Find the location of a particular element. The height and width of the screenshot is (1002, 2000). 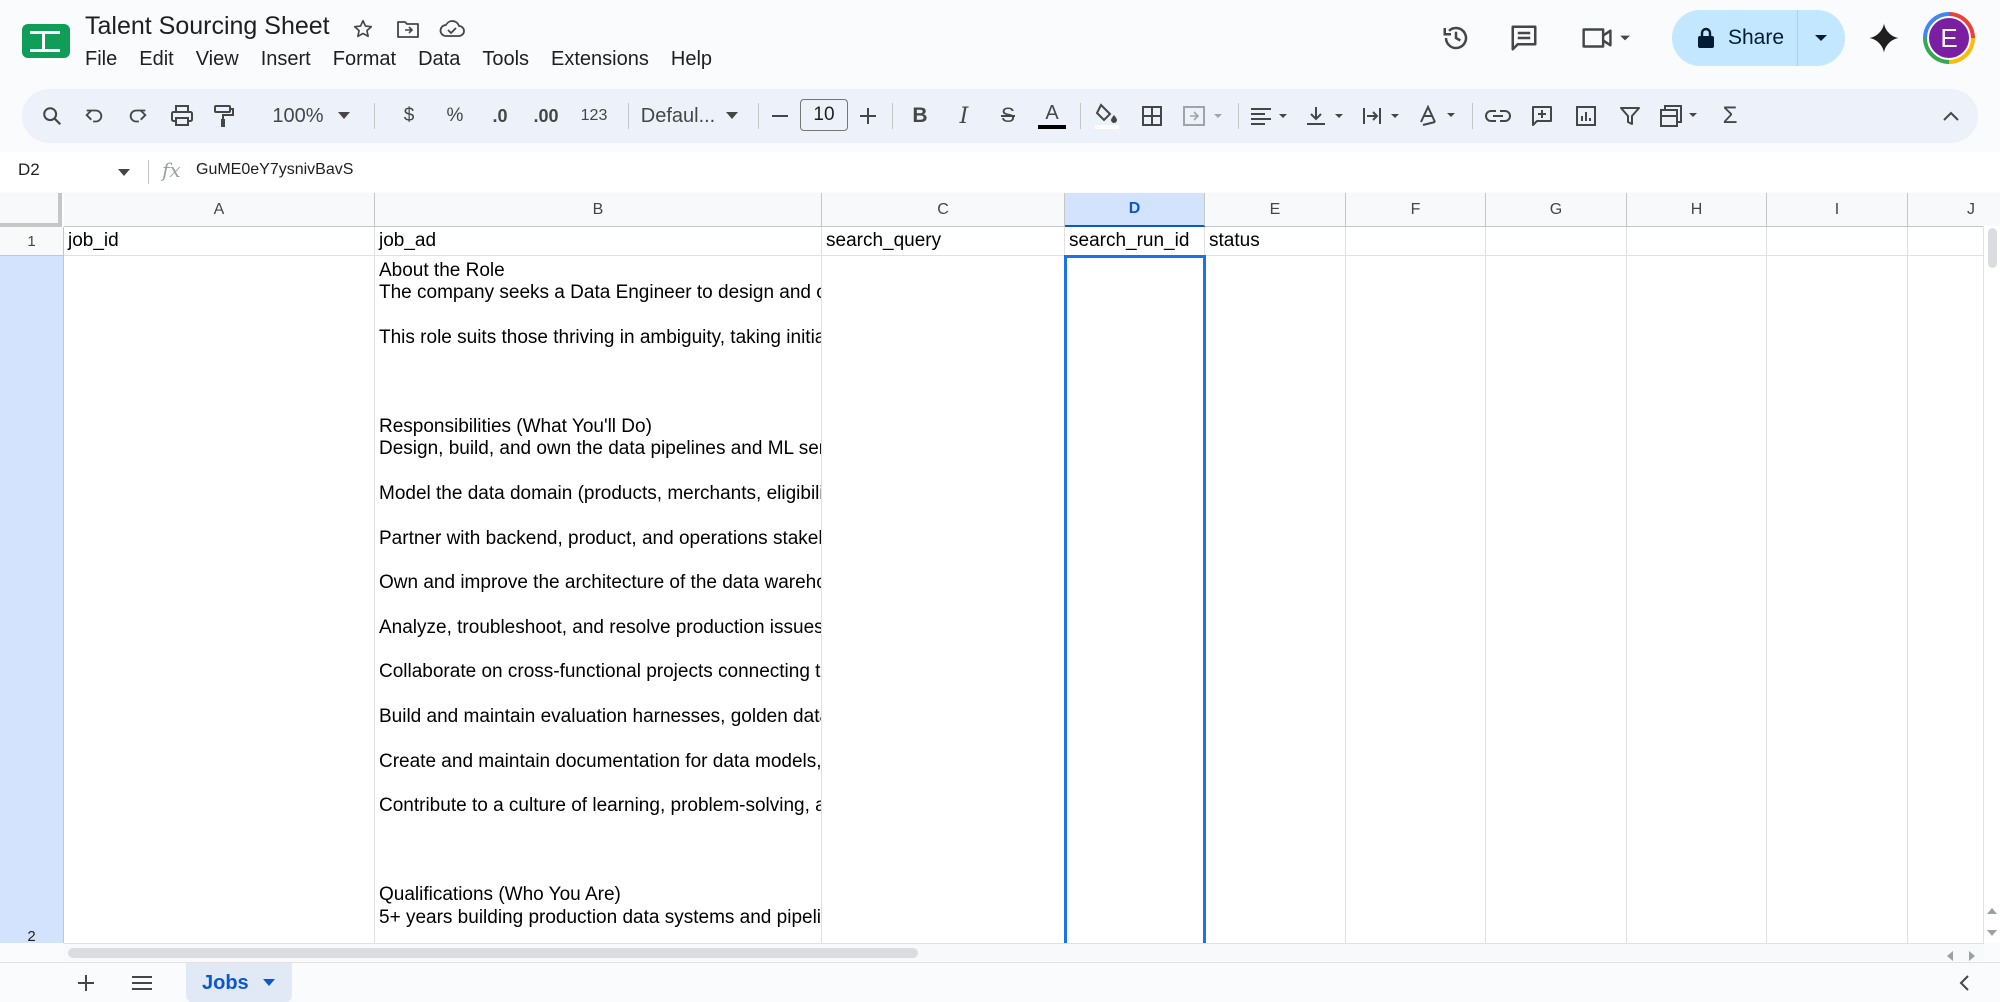

merge-cells-icon is located at coordinates (1204, 116).